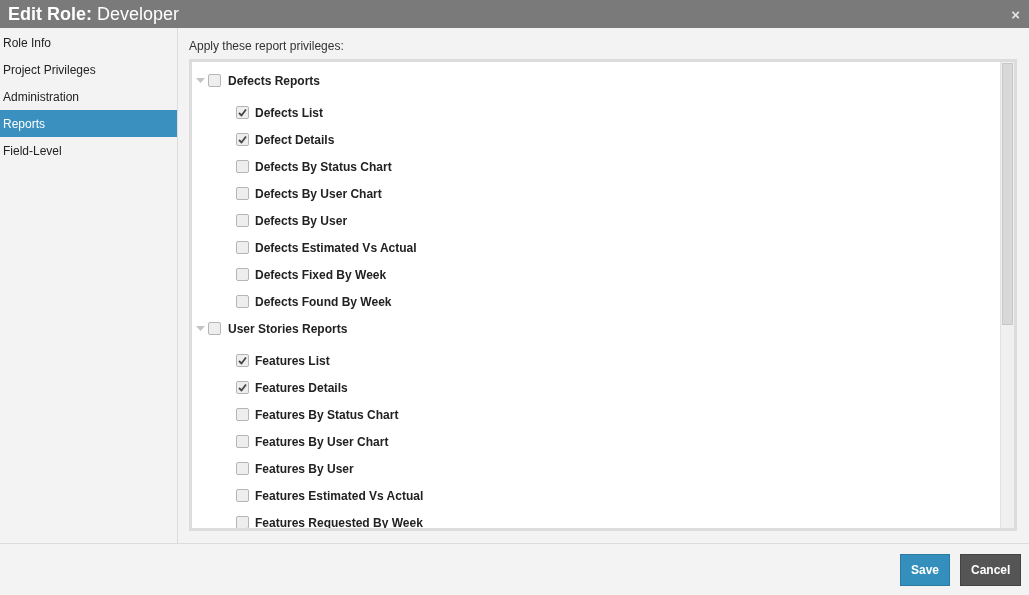 This screenshot has width=1029, height=595. Describe the element at coordinates (301, 388) in the screenshot. I see `report-label: Features Details` at that location.